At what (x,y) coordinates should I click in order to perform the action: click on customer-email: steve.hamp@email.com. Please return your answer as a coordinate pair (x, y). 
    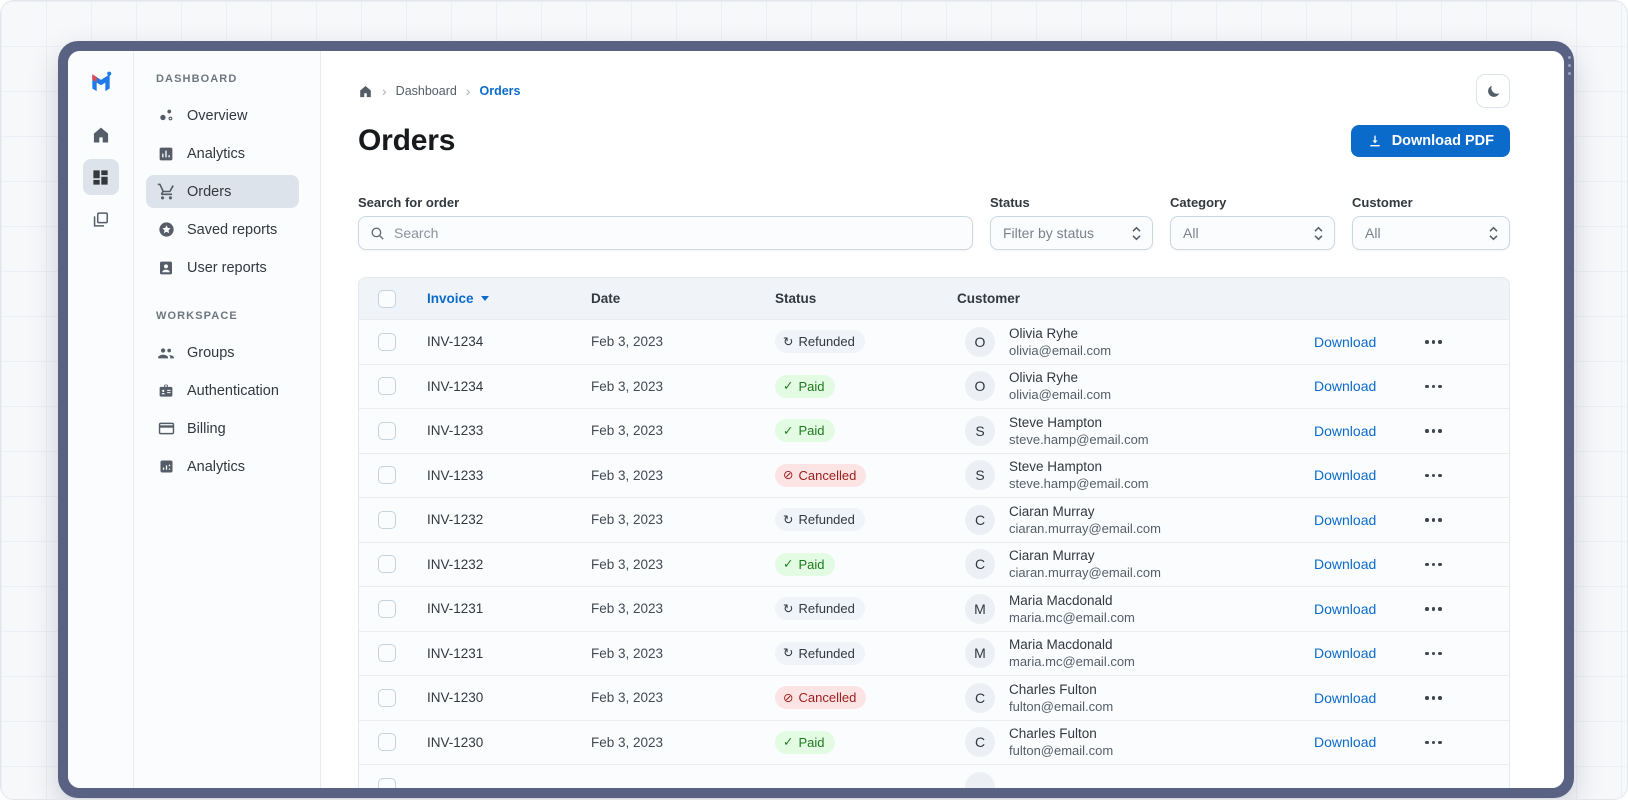
    Looking at the image, I should click on (1079, 484).